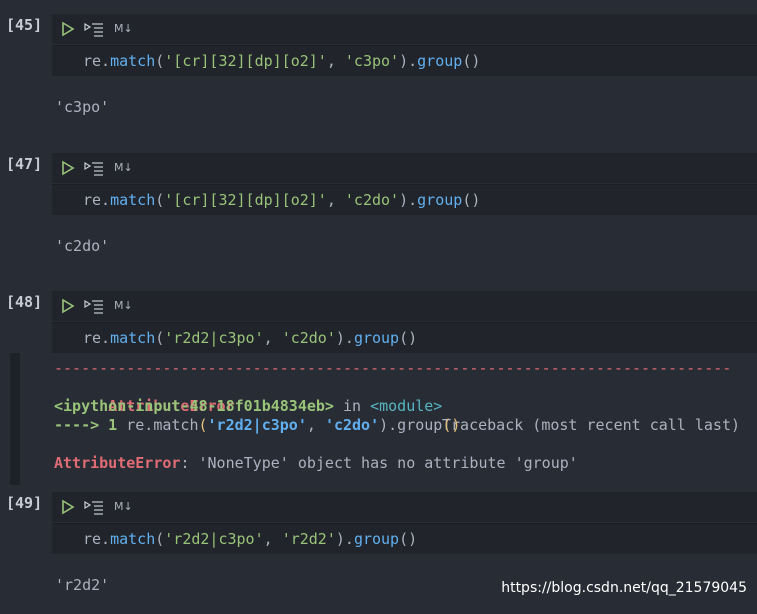 The height and width of the screenshot is (614, 757). Describe the element at coordinates (624, 588) in the screenshot. I see `watermark: https://blog.csdn.net/qq_21579045` at that location.